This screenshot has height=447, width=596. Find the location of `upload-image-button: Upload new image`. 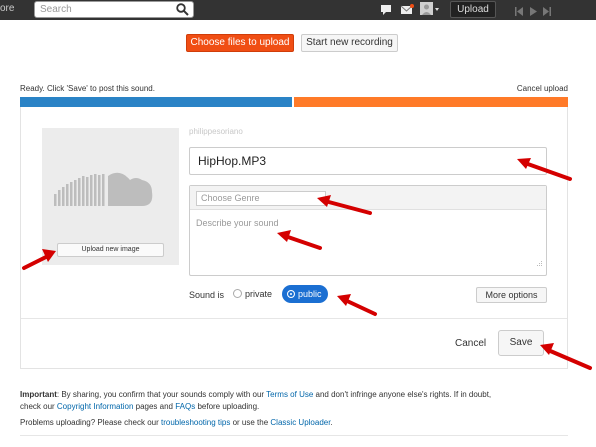

upload-image-button: Upload new image is located at coordinates (110, 250).